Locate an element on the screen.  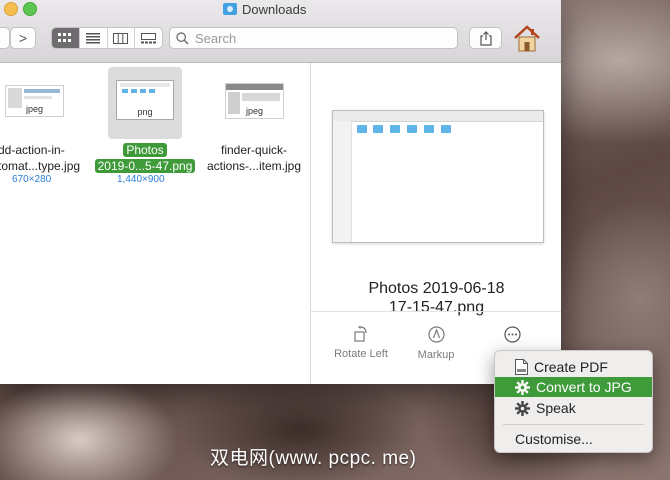
share-icon is located at coordinates (485, 38).